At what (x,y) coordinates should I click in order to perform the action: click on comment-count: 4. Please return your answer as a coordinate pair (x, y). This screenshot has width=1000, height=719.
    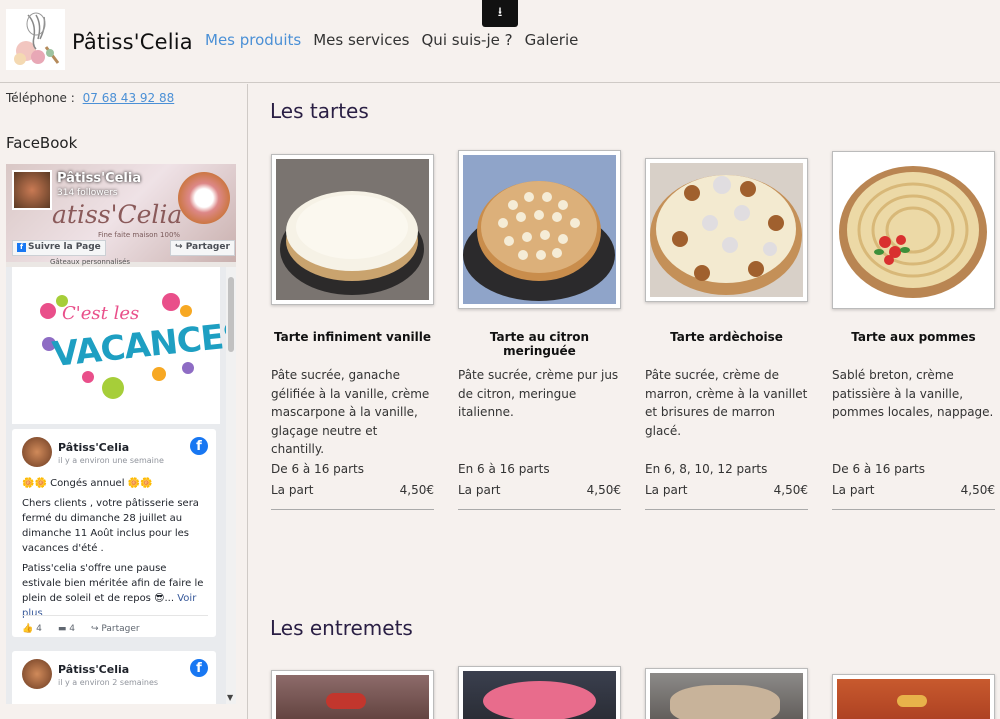
    Looking at the image, I should click on (72, 629).